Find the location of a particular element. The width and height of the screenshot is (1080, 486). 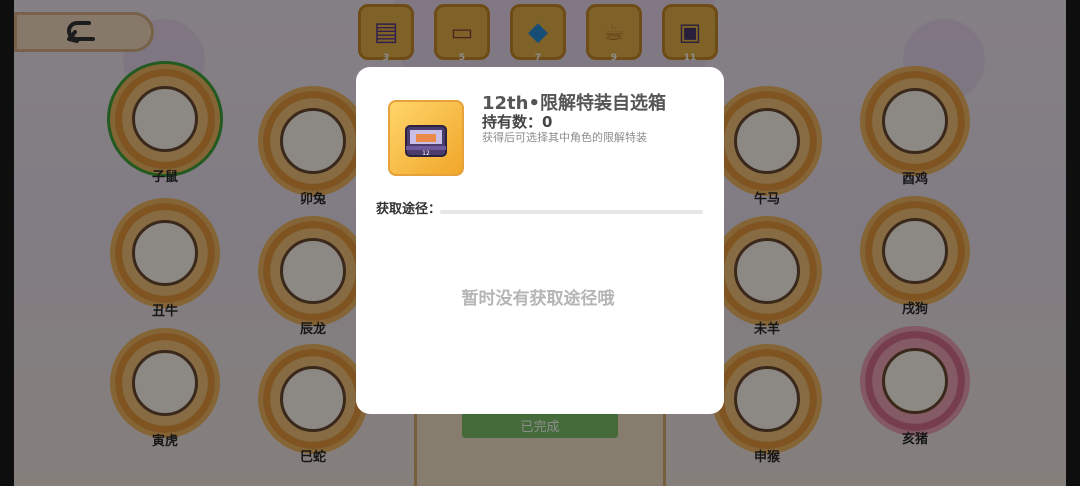

treasure-chest-icon: 12 is located at coordinates (426, 141).